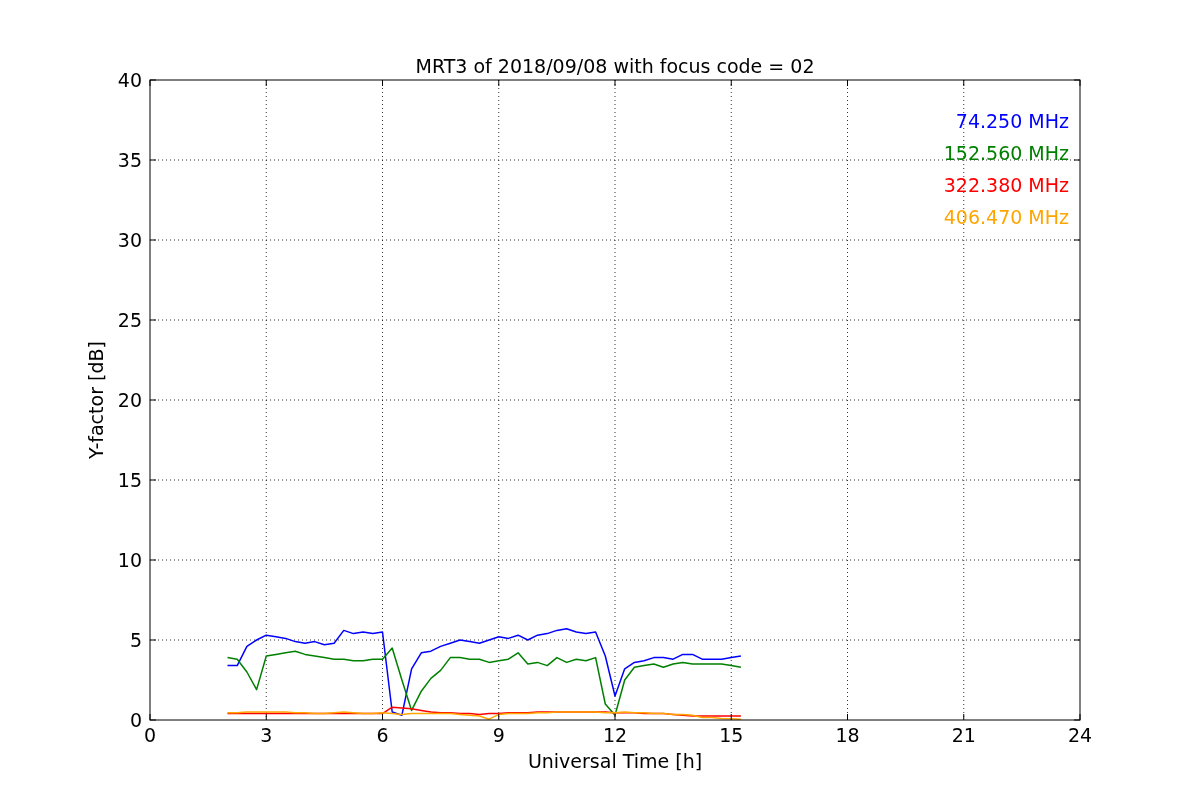  Describe the element at coordinates (615, 66) in the screenshot. I see `chart-title: MRT3 of 2018/09/08 with focus code = 02` at that location.